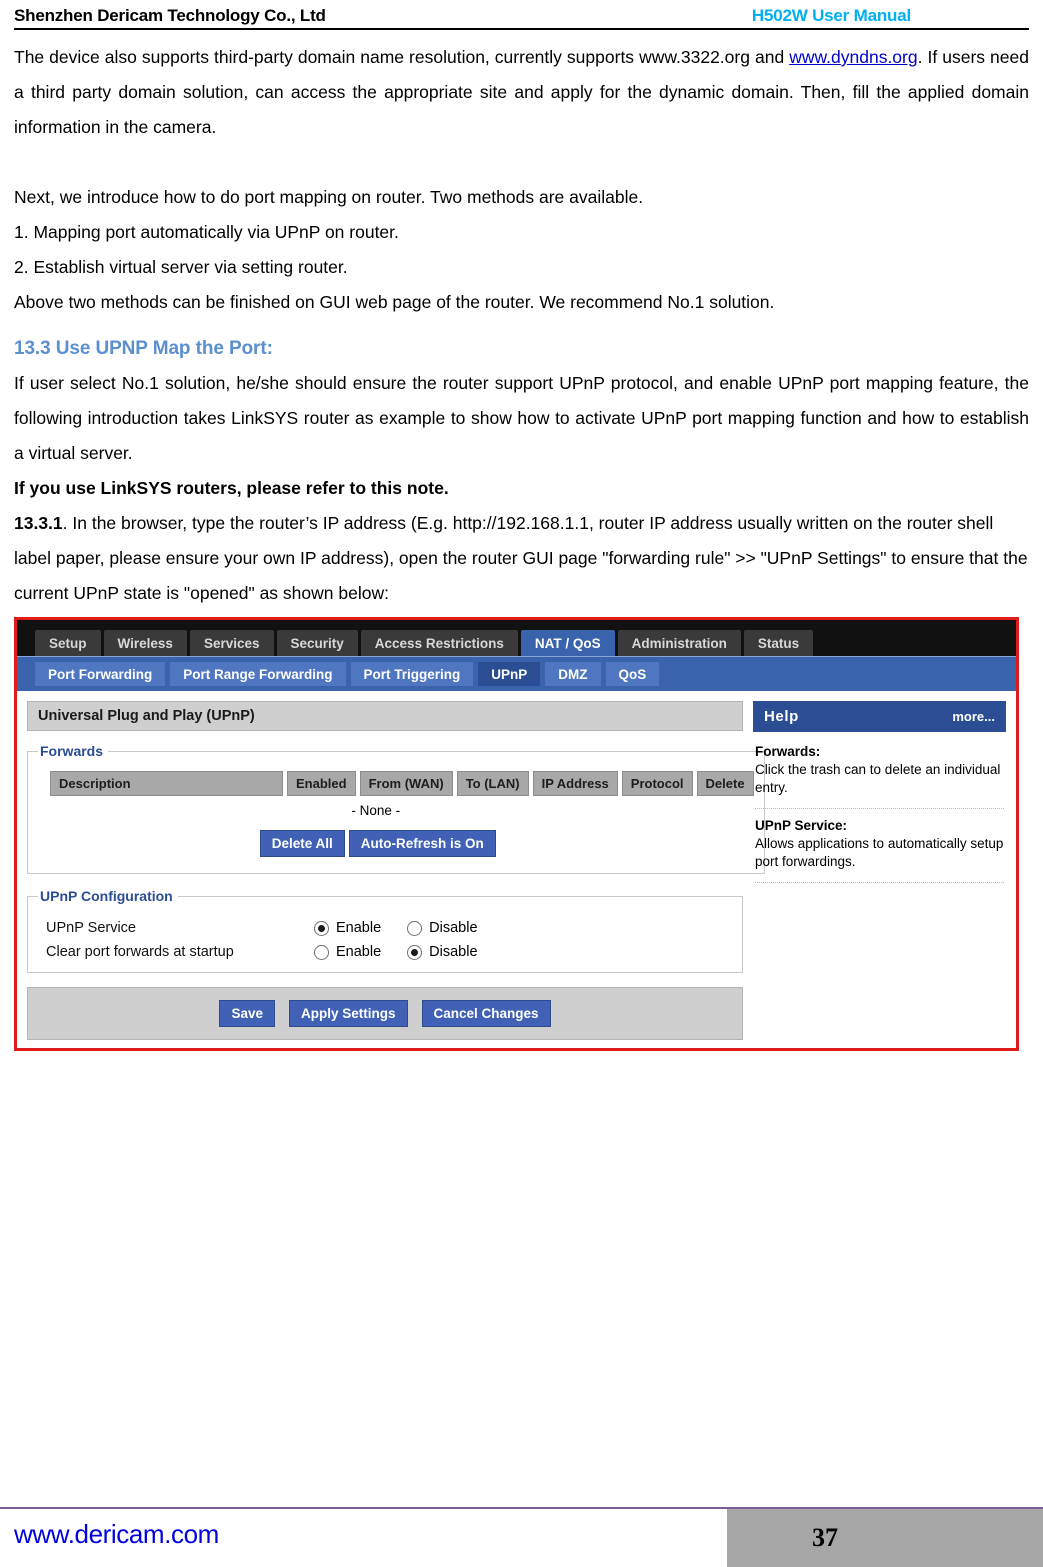 This screenshot has height=1567, width=1043. Describe the element at coordinates (91, 928) in the screenshot. I see `upnp-service-label: UPnP Service` at that location.